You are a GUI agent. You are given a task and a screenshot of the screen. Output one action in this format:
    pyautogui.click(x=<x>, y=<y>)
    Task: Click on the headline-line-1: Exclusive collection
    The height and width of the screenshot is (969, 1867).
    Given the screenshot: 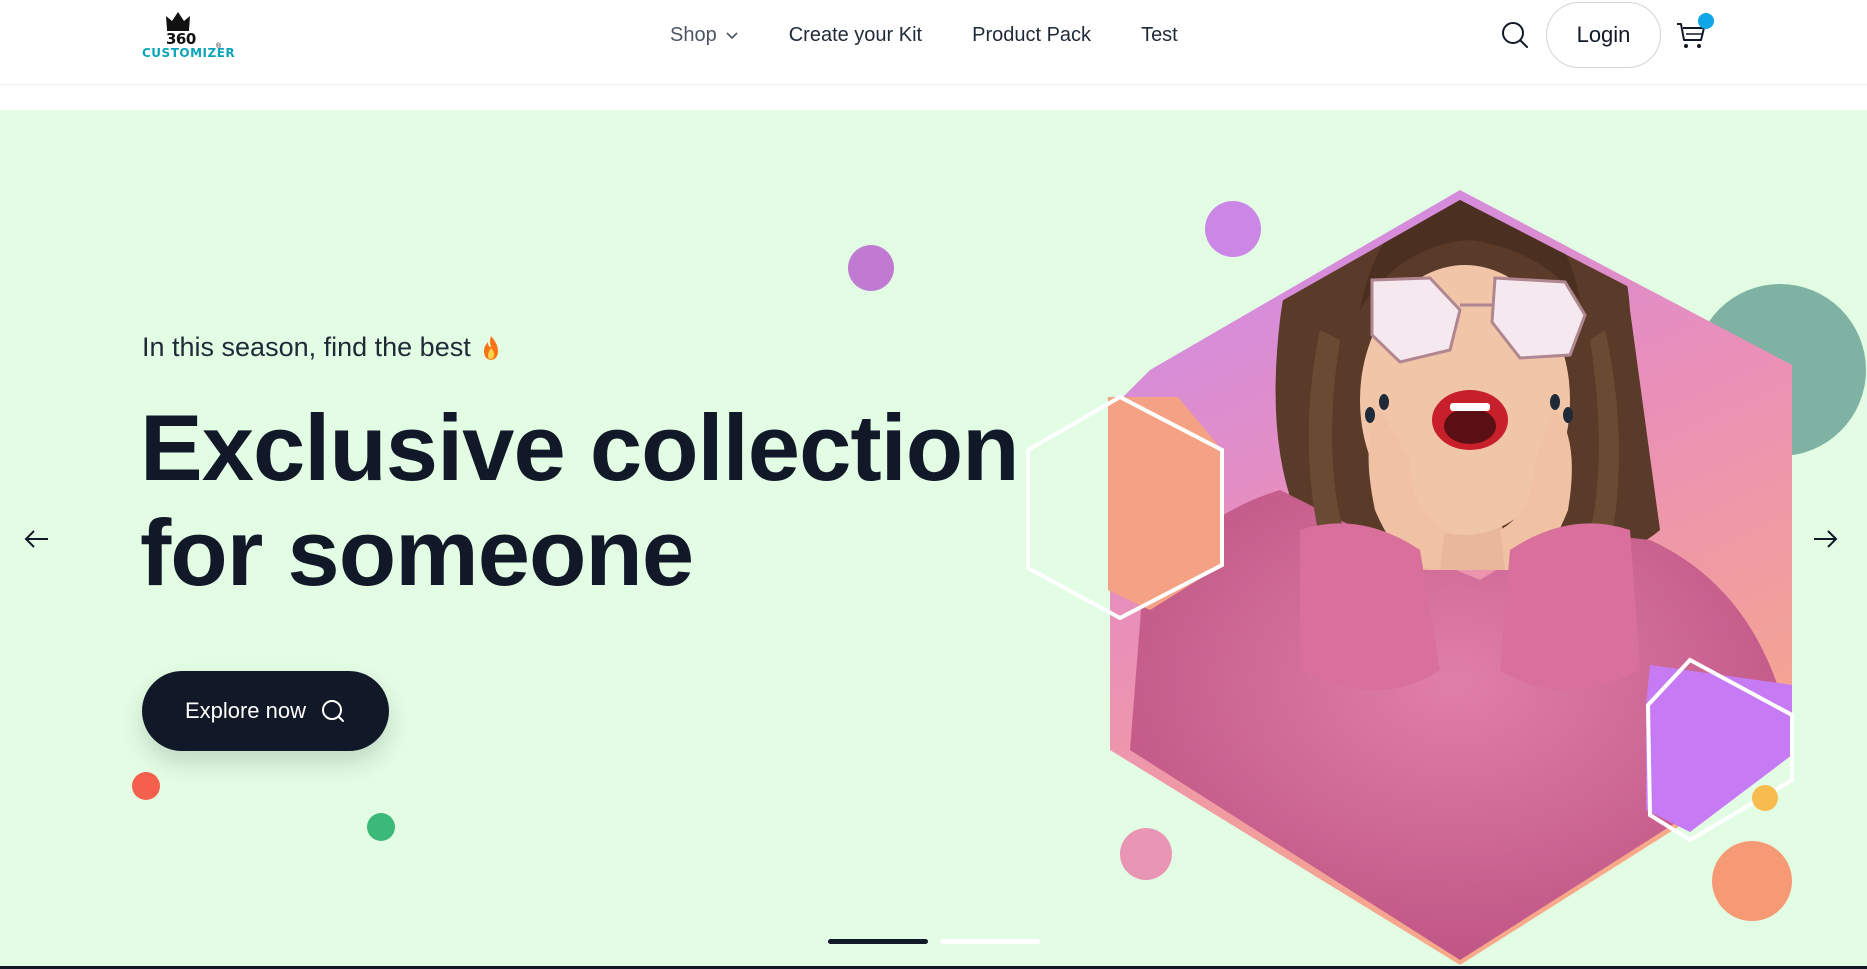 What is the action you would take?
    pyautogui.click(x=580, y=447)
    